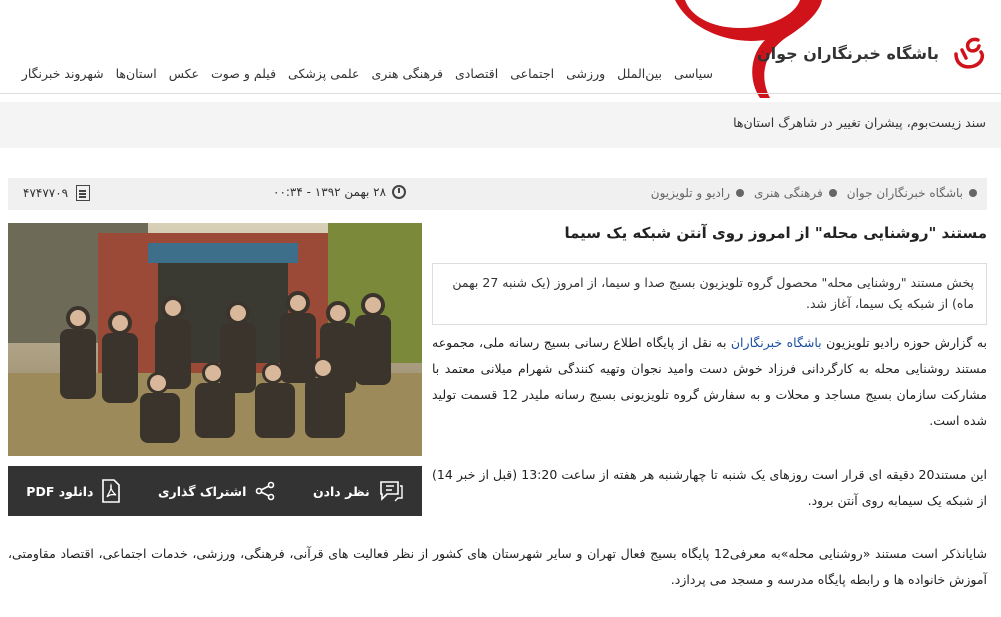 The width and height of the screenshot is (1001, 617). Describe the element at coordinates (698, 193) in the screenshot. I see `breadcrumb-item: رادیو و تلویزیون` at that location.